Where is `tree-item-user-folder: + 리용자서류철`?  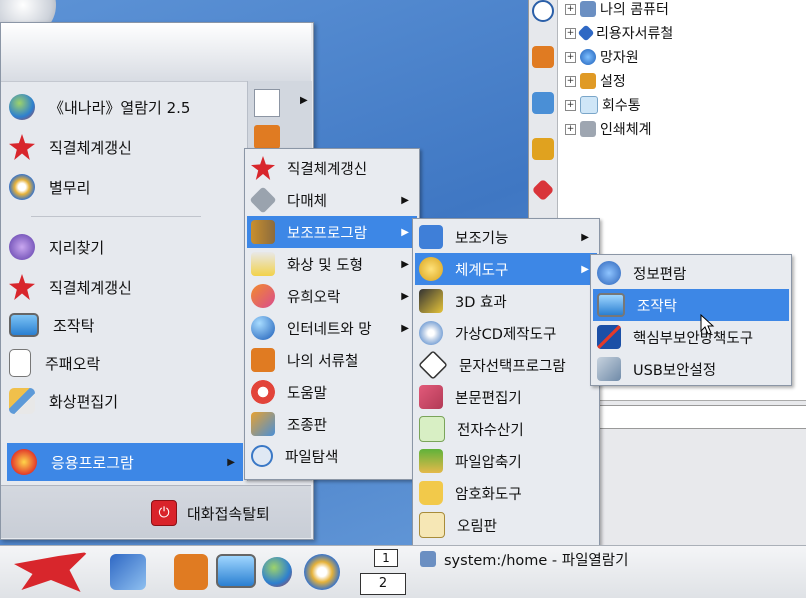
tree-item-user-folder: + 리용자서류철 is located at coordinates (619, 33).